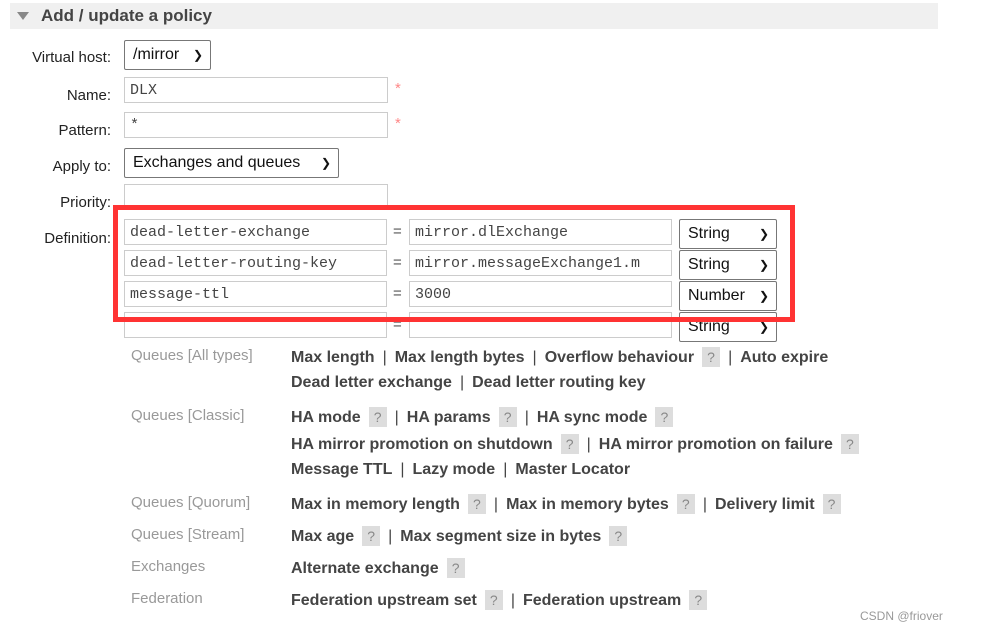  I want to click on help-link: Max length, so click(333, 357).